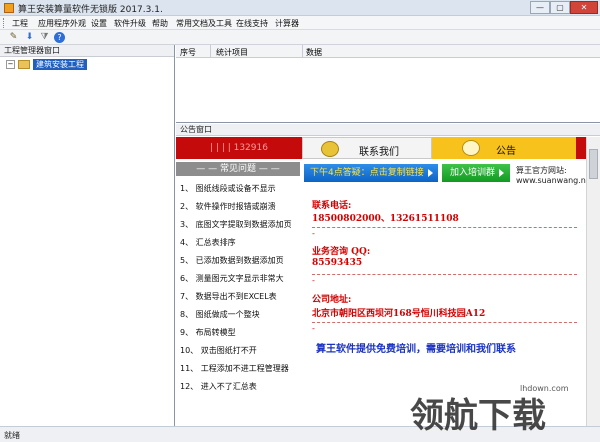  I want to click on menu-upgrade: 软件升级, so click(130, 23).